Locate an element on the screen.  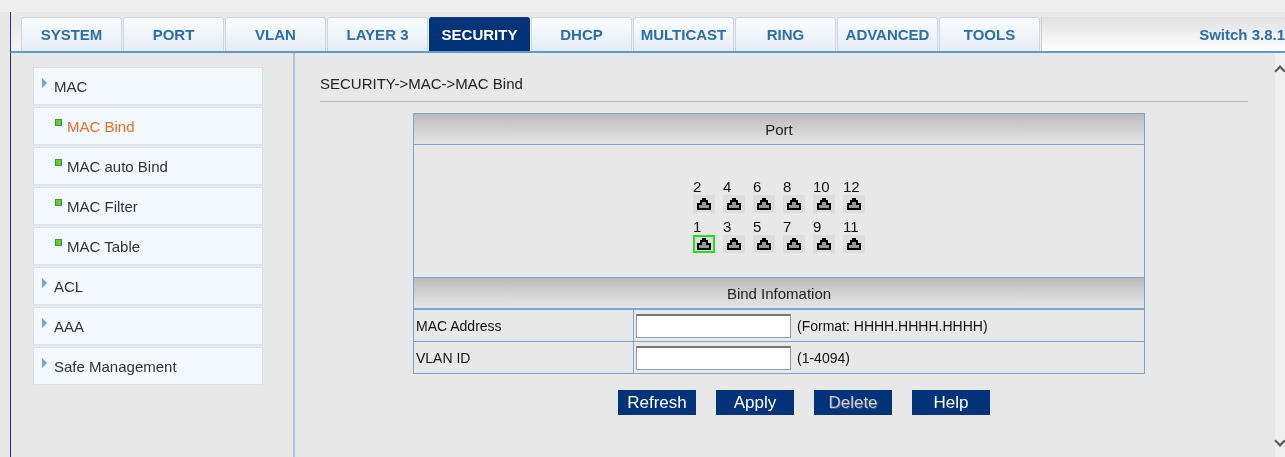
nav-tab: TOOLS is located at coordinates (989, 34).